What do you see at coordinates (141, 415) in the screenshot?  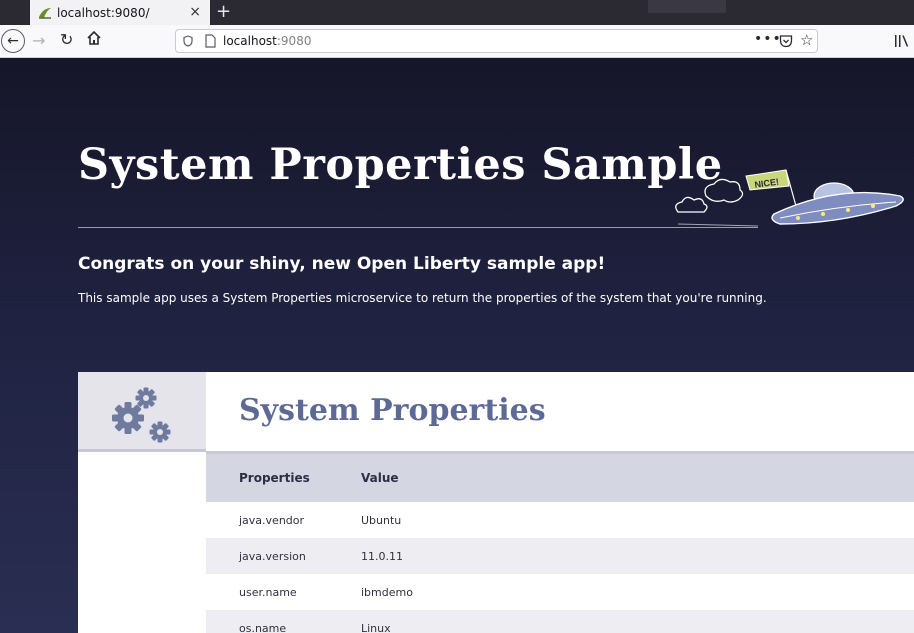 I see `gears-icon` at bounding box center [141, 415].